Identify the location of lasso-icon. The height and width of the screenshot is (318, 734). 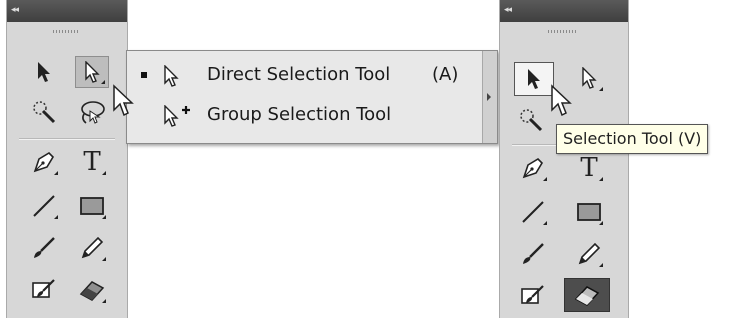
(93, 112).